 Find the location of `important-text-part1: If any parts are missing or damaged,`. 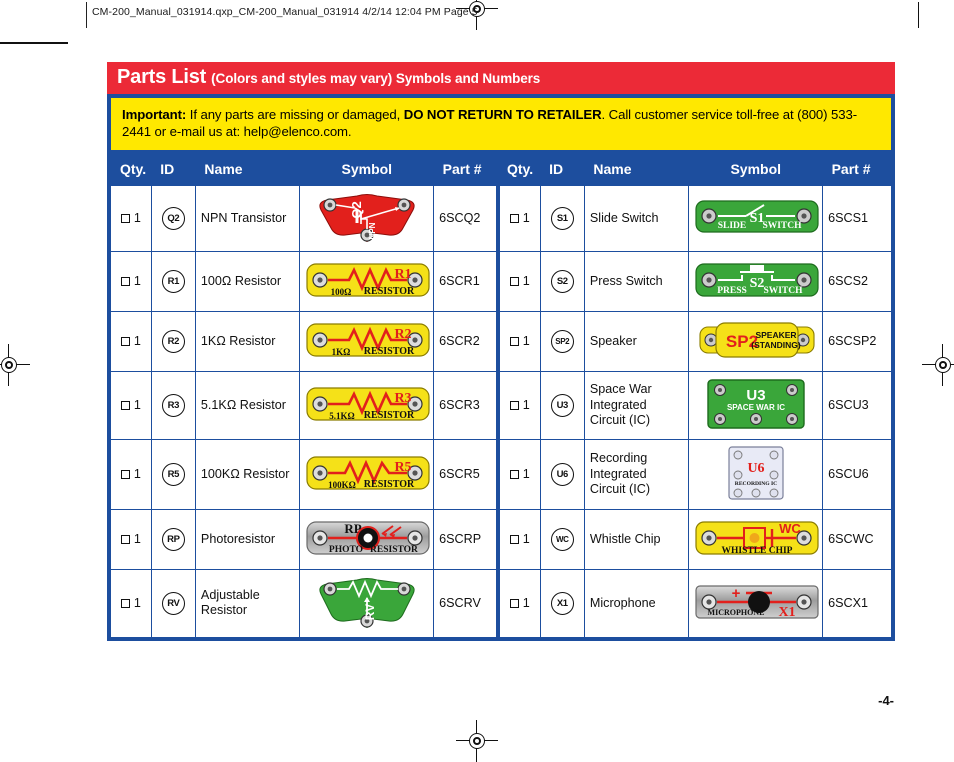

important-text-part1: If any parts are missing or damaged, is located at coordinates (295, 114).